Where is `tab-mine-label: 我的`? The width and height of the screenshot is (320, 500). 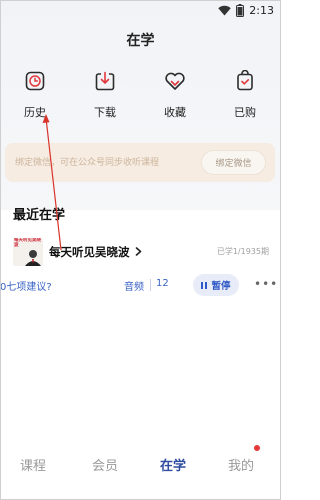 tab-mine-label: 我的 is located at coordinates (241, 466).